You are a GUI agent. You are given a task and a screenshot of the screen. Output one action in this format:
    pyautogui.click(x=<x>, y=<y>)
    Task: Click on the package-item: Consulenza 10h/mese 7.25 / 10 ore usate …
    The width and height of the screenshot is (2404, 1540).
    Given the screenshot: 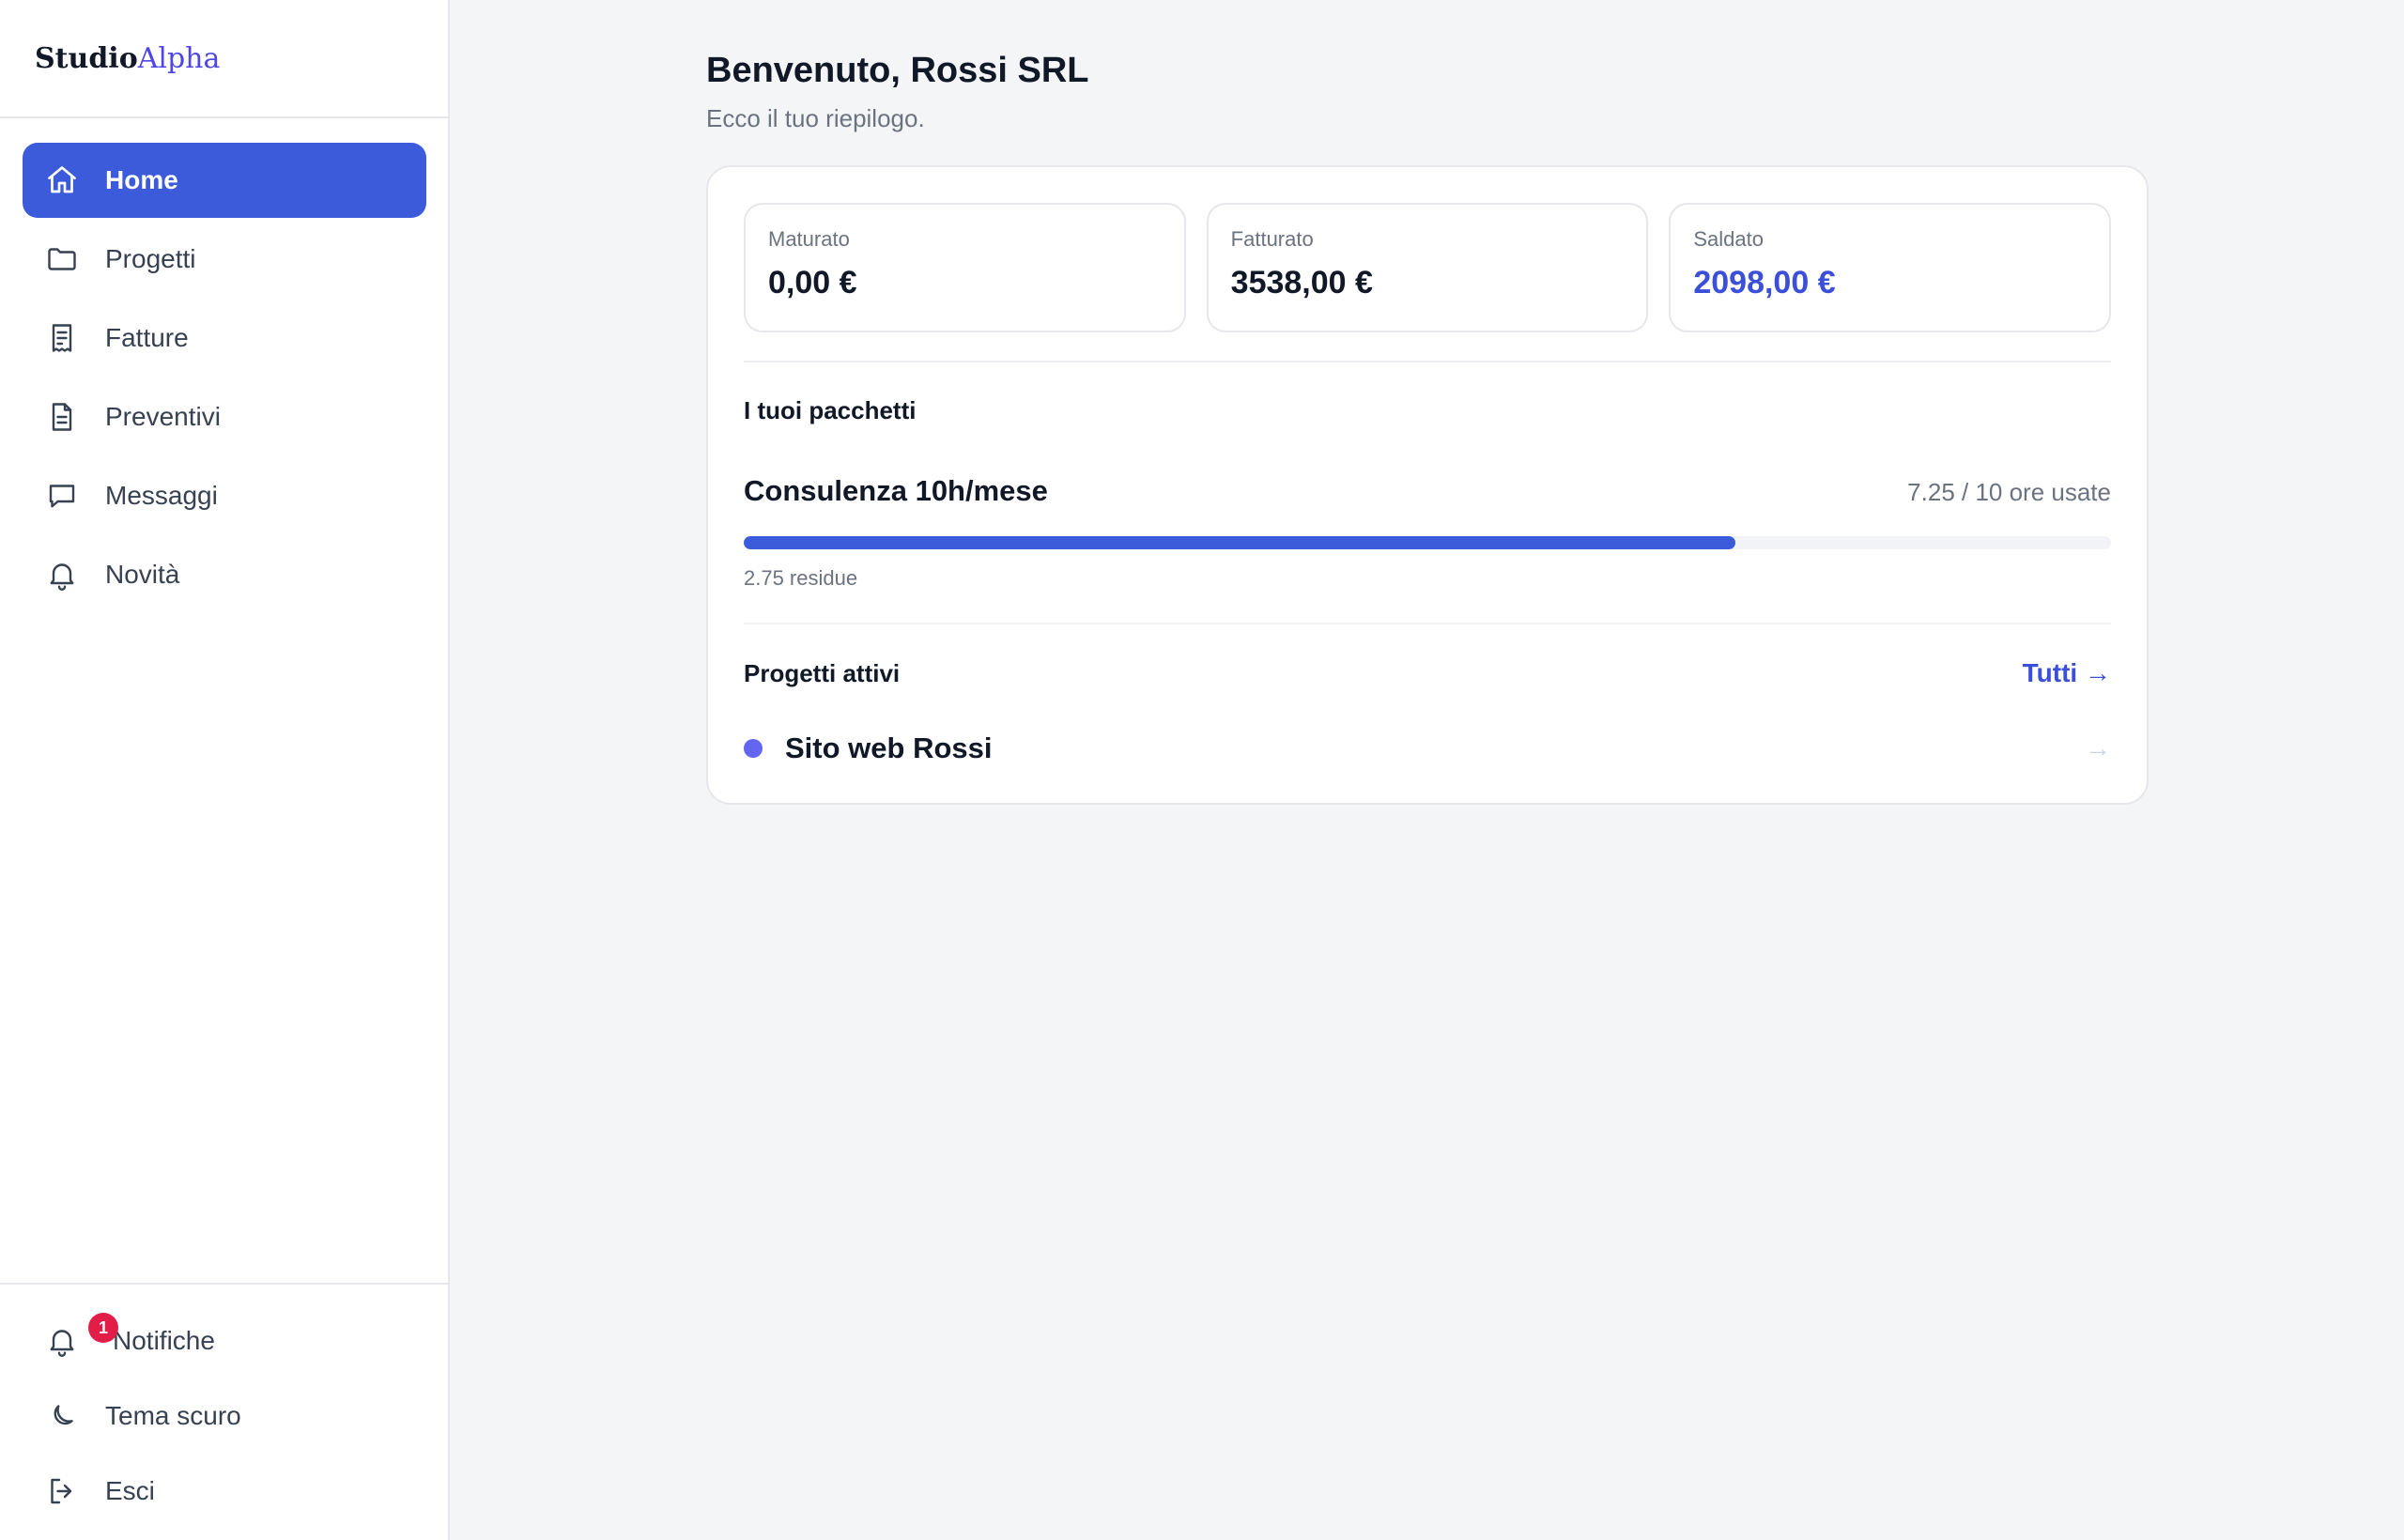 What is the action you would take?
    pyautogui.click(x=1427, y=532)
    